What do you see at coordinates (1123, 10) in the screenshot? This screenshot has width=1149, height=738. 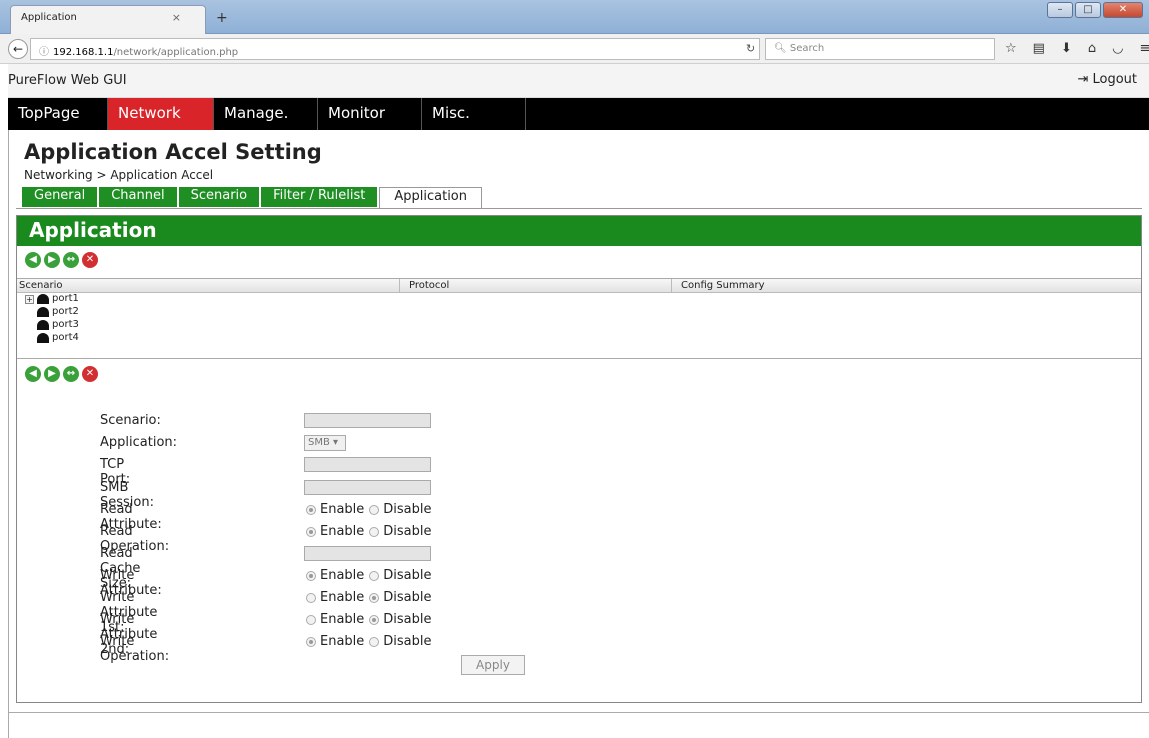 I see `window-close-icon: ✕` at bounding box center [1123, 10].